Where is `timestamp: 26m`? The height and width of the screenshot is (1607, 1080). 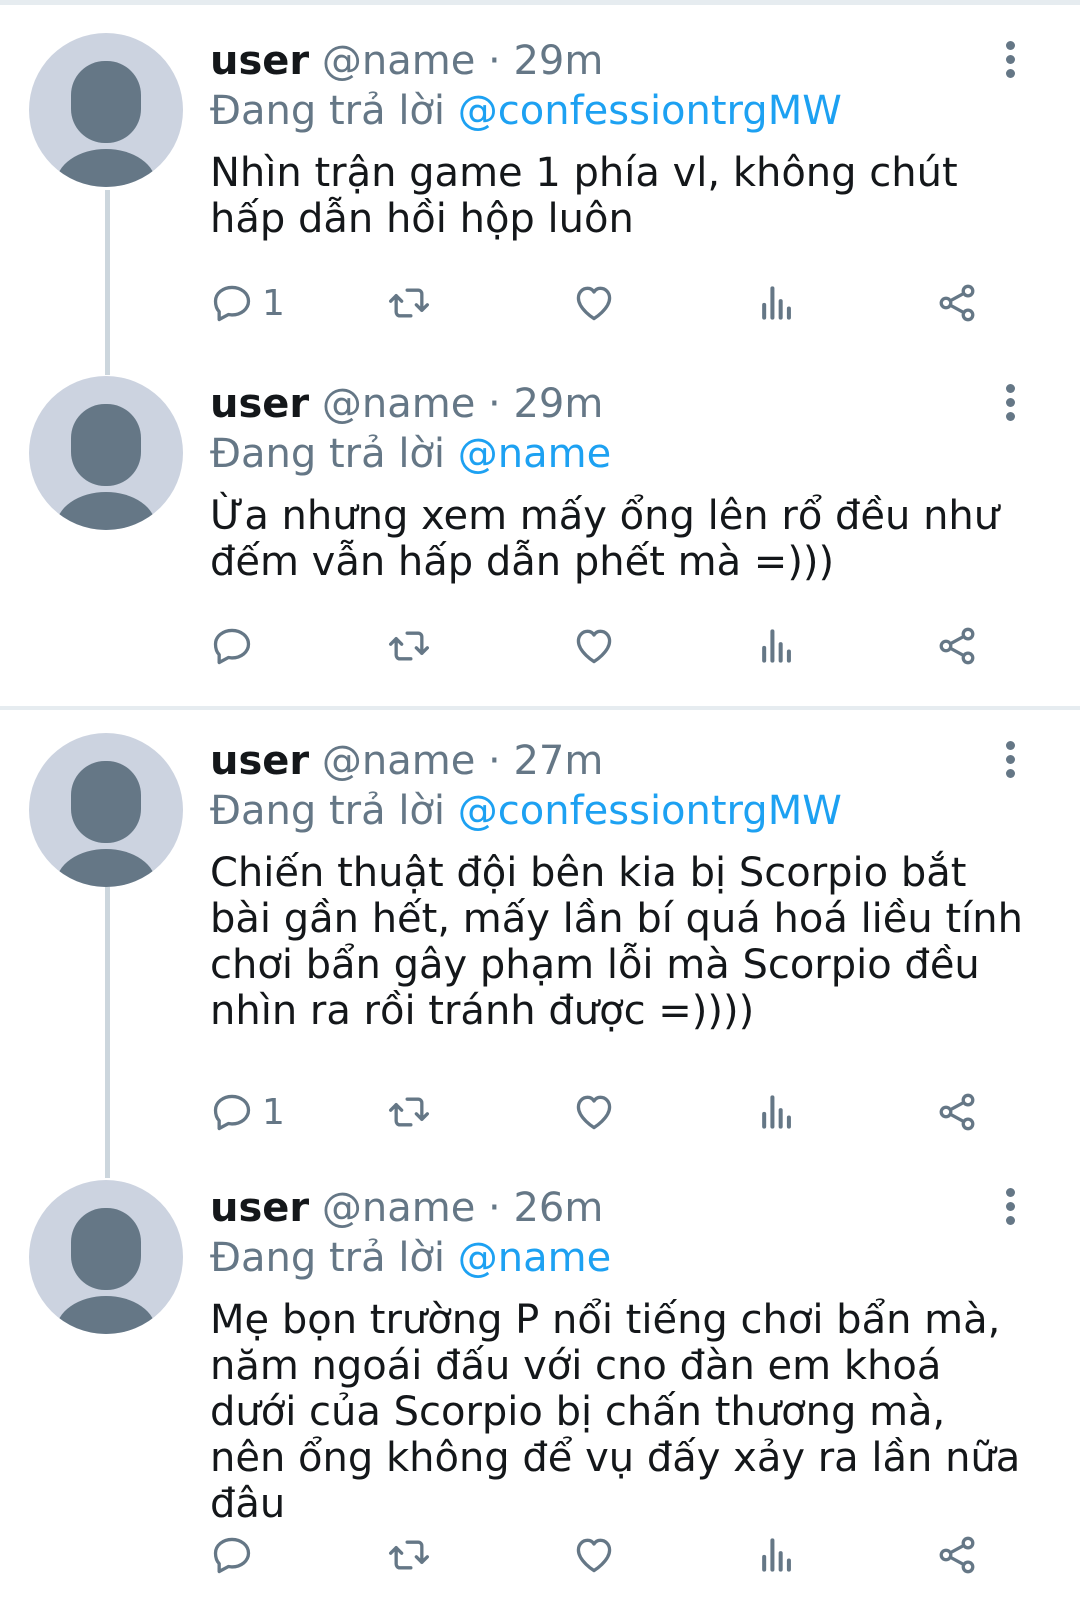 timestamp: 26m is located at coordinates (558, 1208).